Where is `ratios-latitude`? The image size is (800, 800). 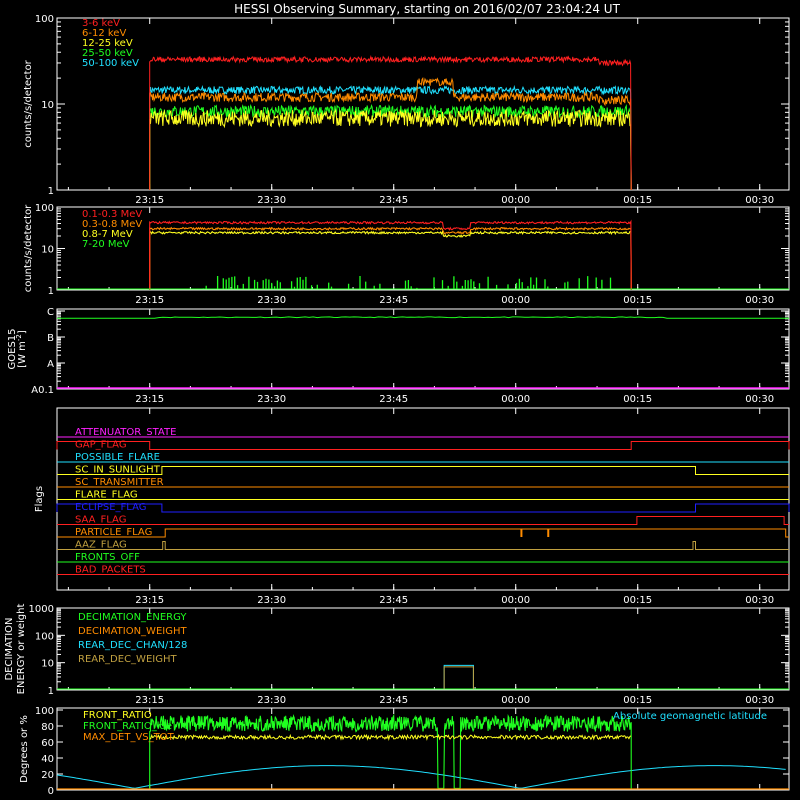 ratios-latitude is located at coordinates (421, 777).